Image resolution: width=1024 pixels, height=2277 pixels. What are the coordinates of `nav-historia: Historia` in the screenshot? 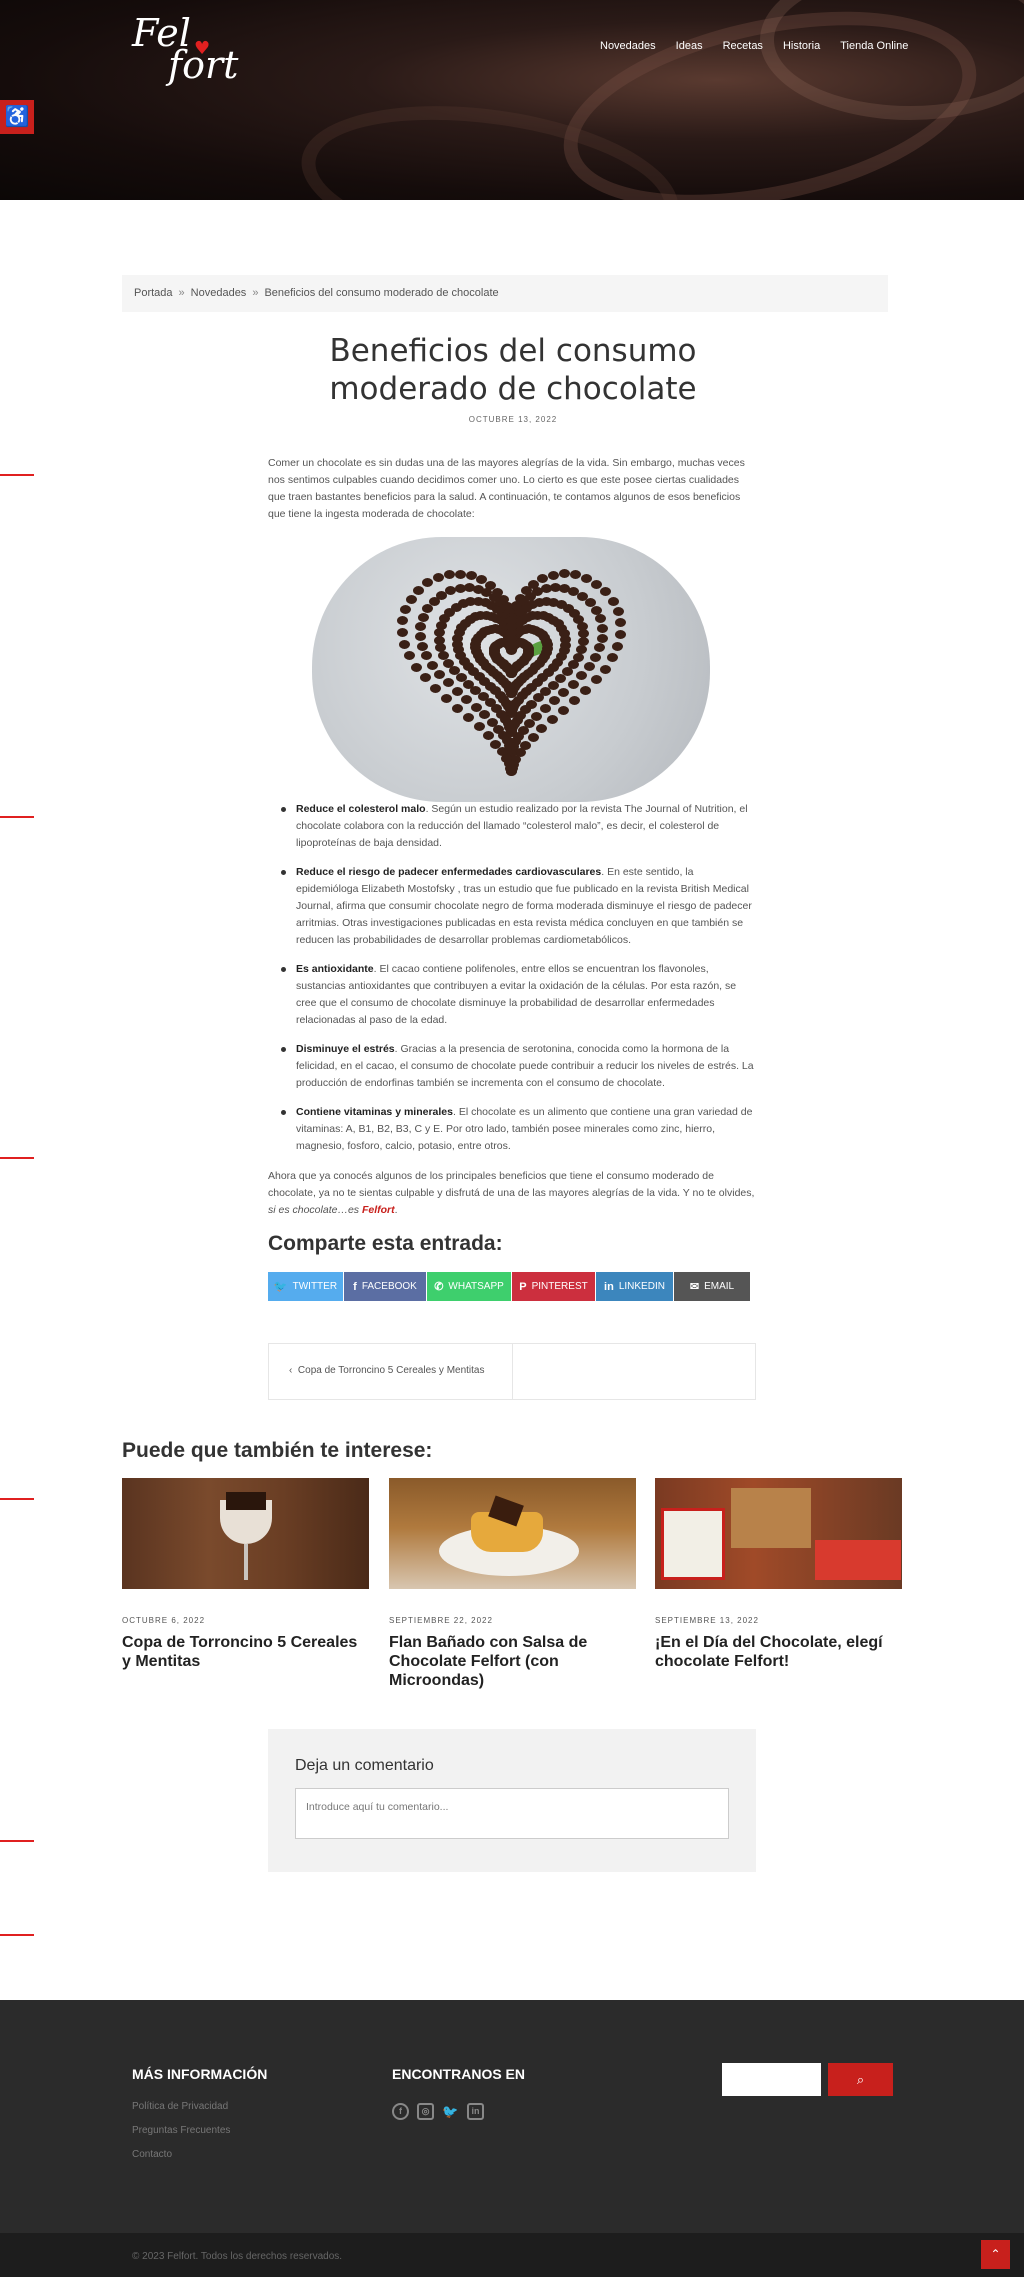 It's located at (801, 46).